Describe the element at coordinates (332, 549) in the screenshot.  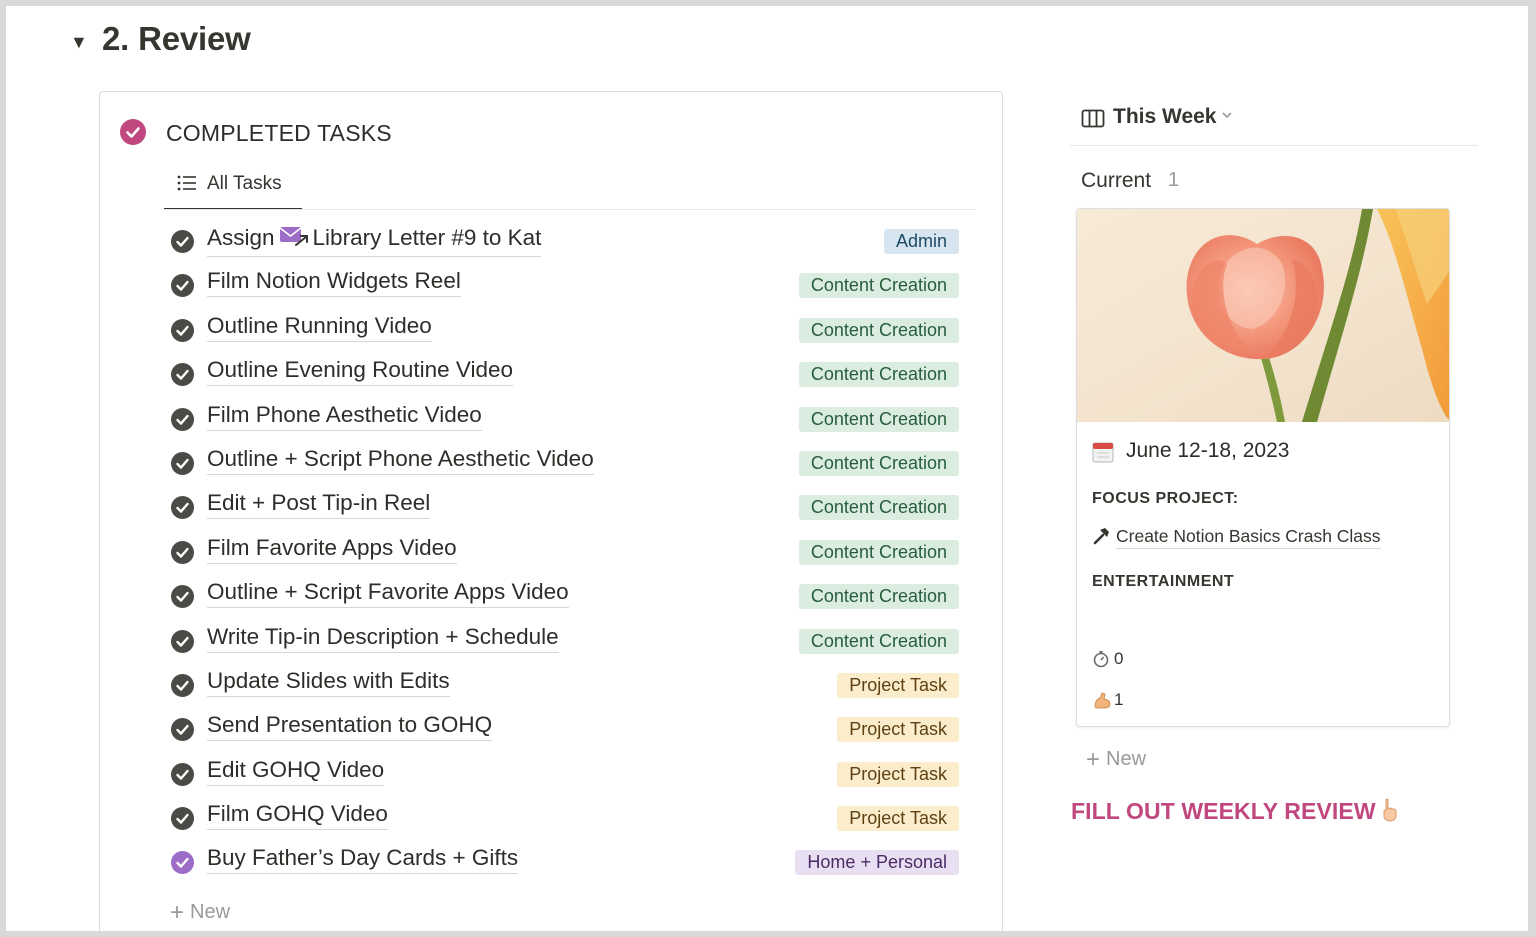
I see `task-name: Film Favorite Apps Video` at that location.